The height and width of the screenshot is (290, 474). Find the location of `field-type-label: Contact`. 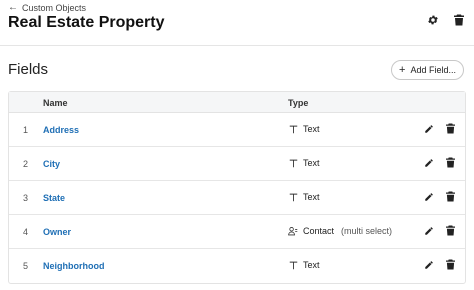

field-type-label: Contact is located at coordinates (319, 231).